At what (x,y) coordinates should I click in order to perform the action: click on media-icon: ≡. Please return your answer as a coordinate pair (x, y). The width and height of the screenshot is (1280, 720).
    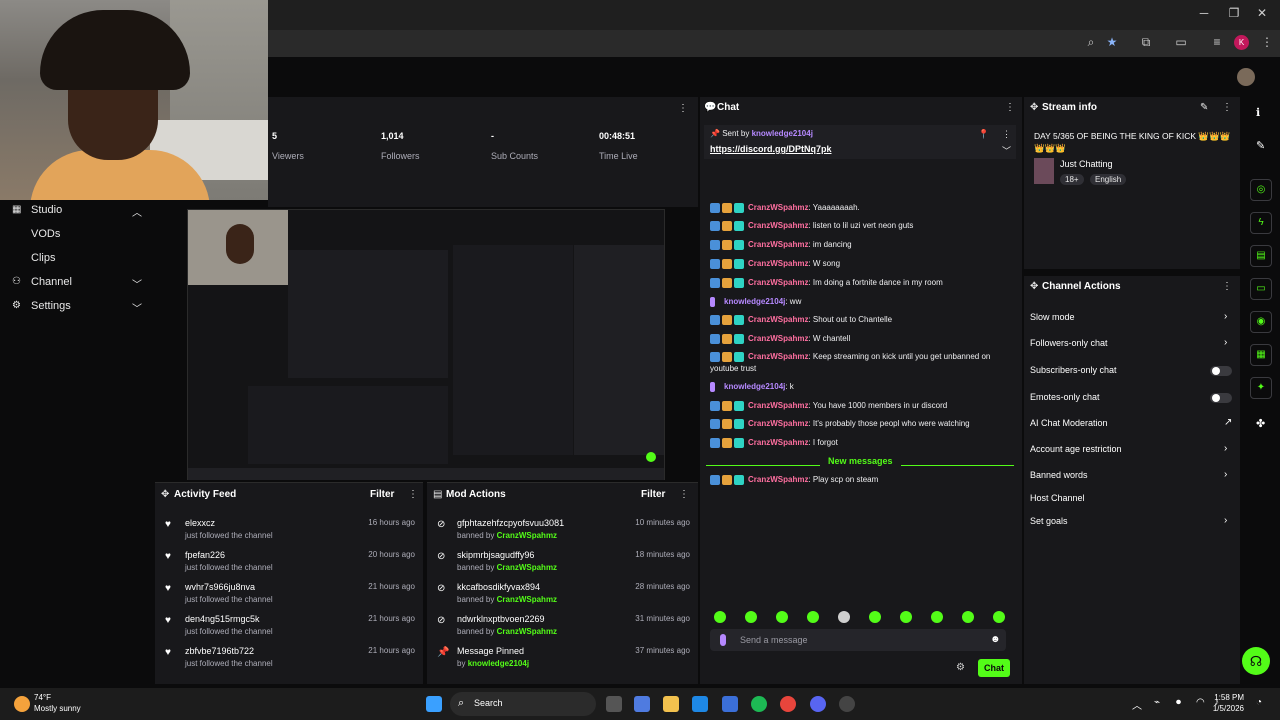
    Looking at the image, I should click on (1217, 43).